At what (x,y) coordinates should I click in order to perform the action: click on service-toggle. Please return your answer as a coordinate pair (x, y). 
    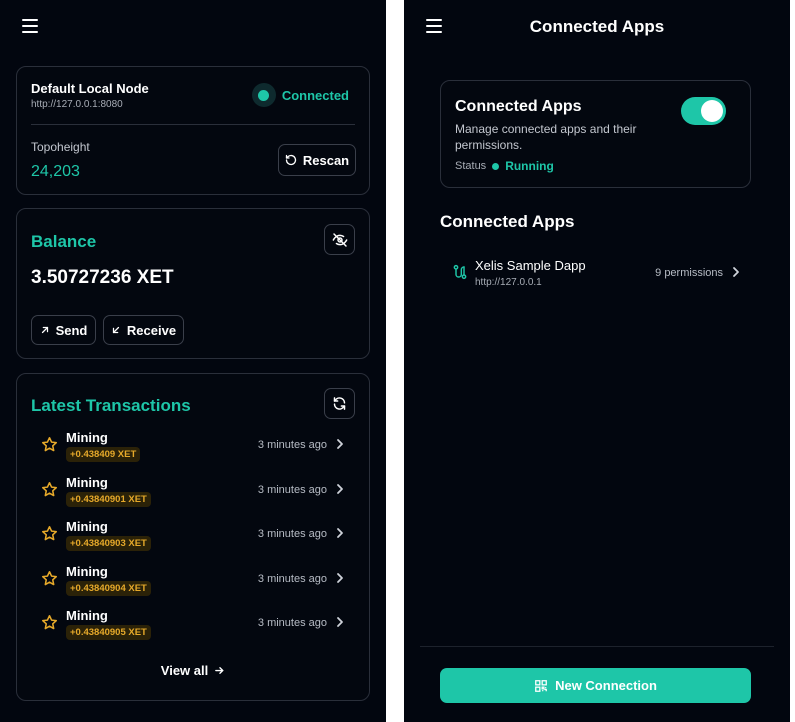
    Looking at the image, I should click on (703, 111).